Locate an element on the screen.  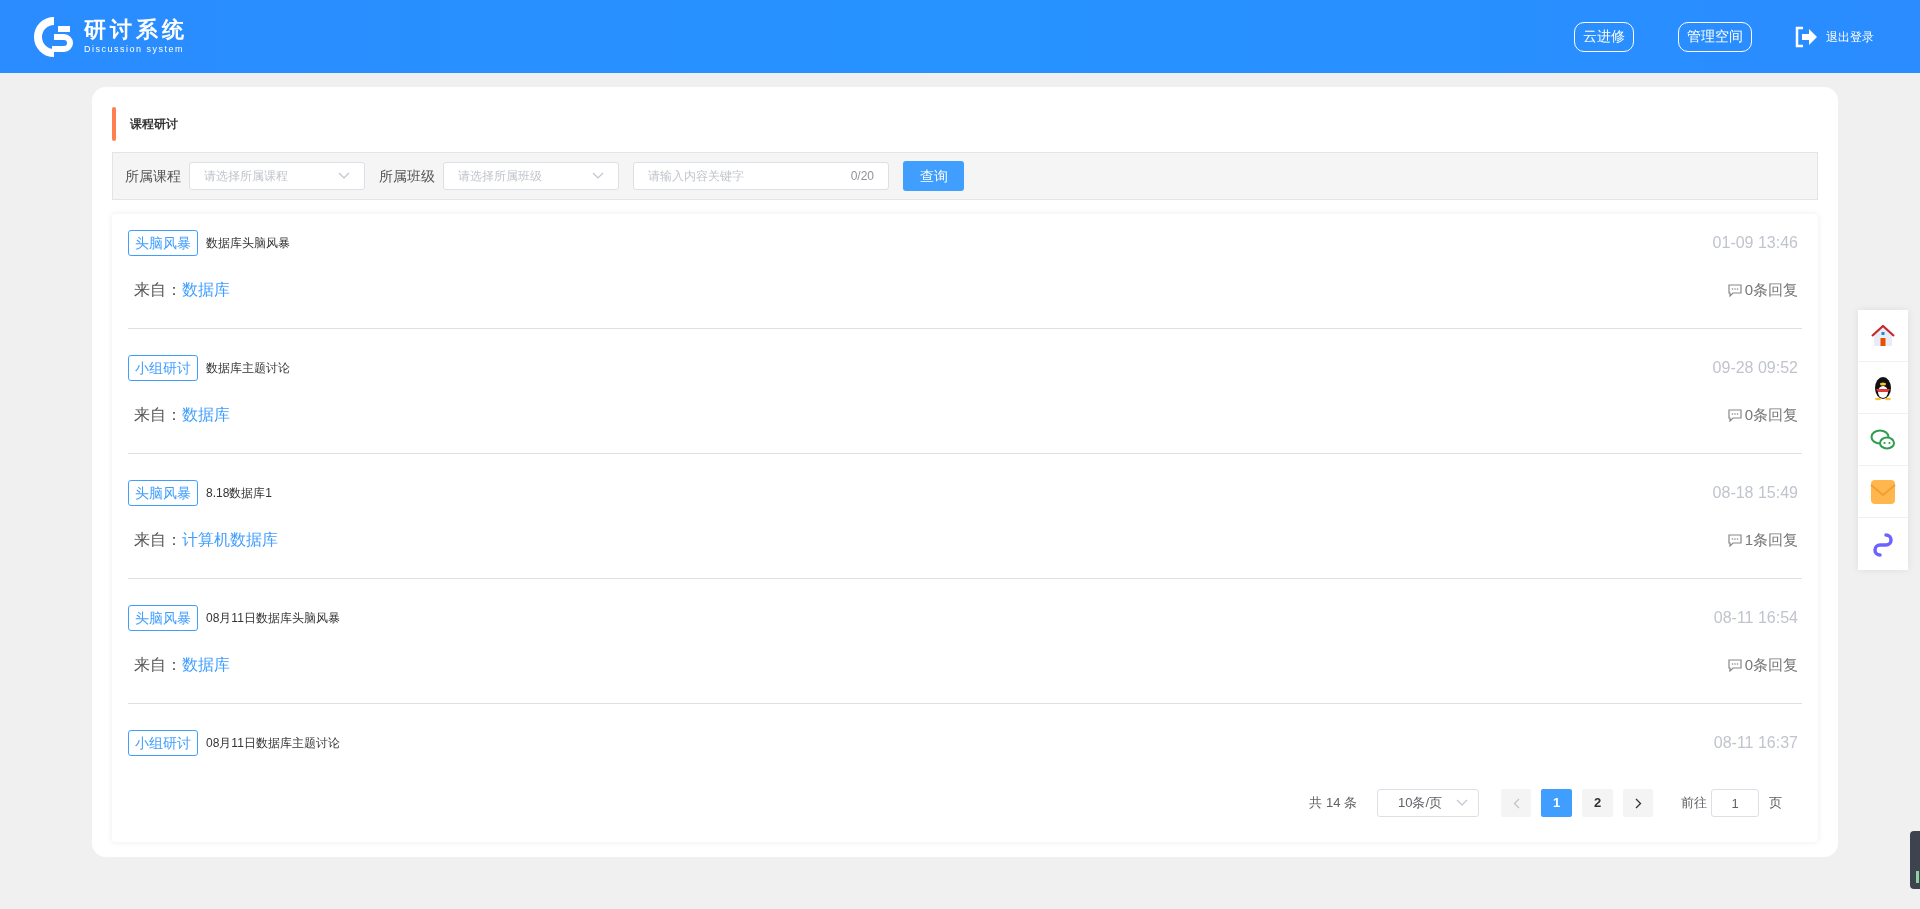
dropdown-field: 请选择所属课程 is located at coordinates (277, 176).